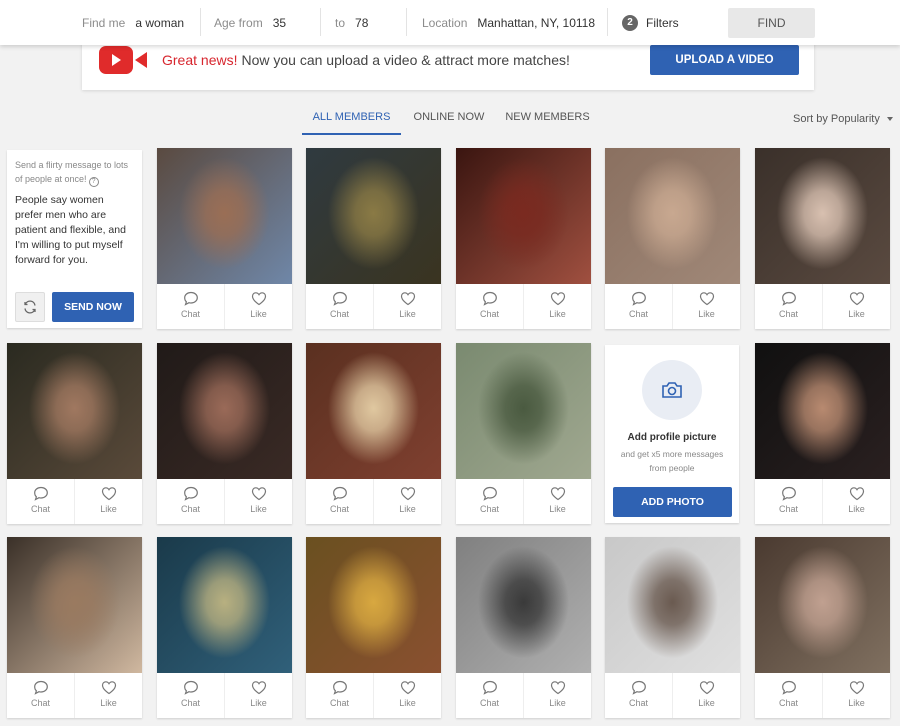 The image size is (900, 726). What do you see at coordinates (724, 60) in the screenshot?
I see `upload-video-button: UPLOAD A VIDEO` at bounding box center [724, 60].